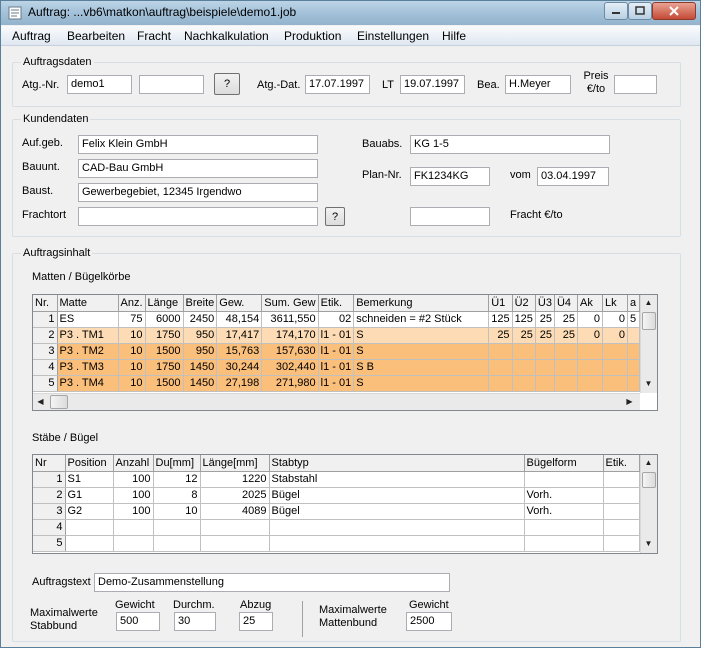 The height and width of the screenshot is (648, 701). What do you see at coordinates (195, 621) in the screenshot?
I see `durchm-input: 30` at bounding box center [195, 621].